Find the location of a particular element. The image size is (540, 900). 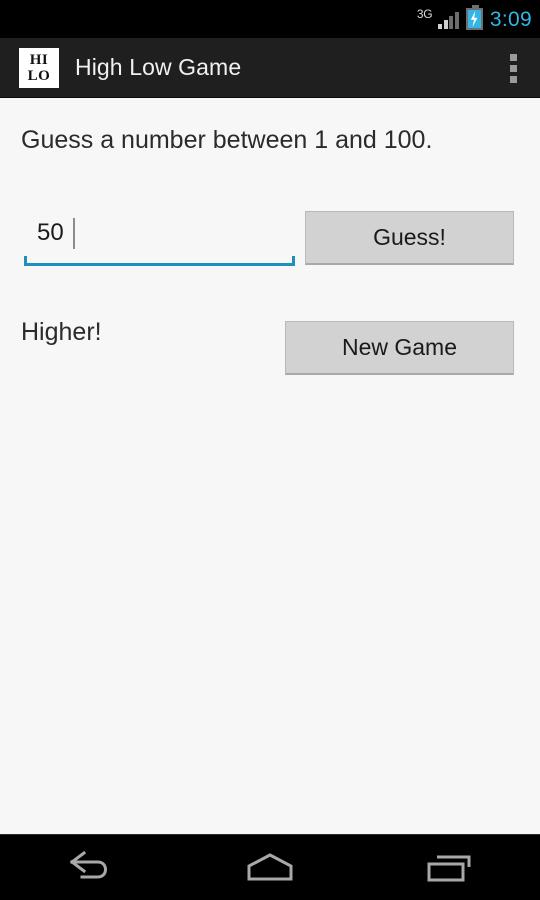

status-bar: 3G 3:09 is located at coordinates (270, 19).